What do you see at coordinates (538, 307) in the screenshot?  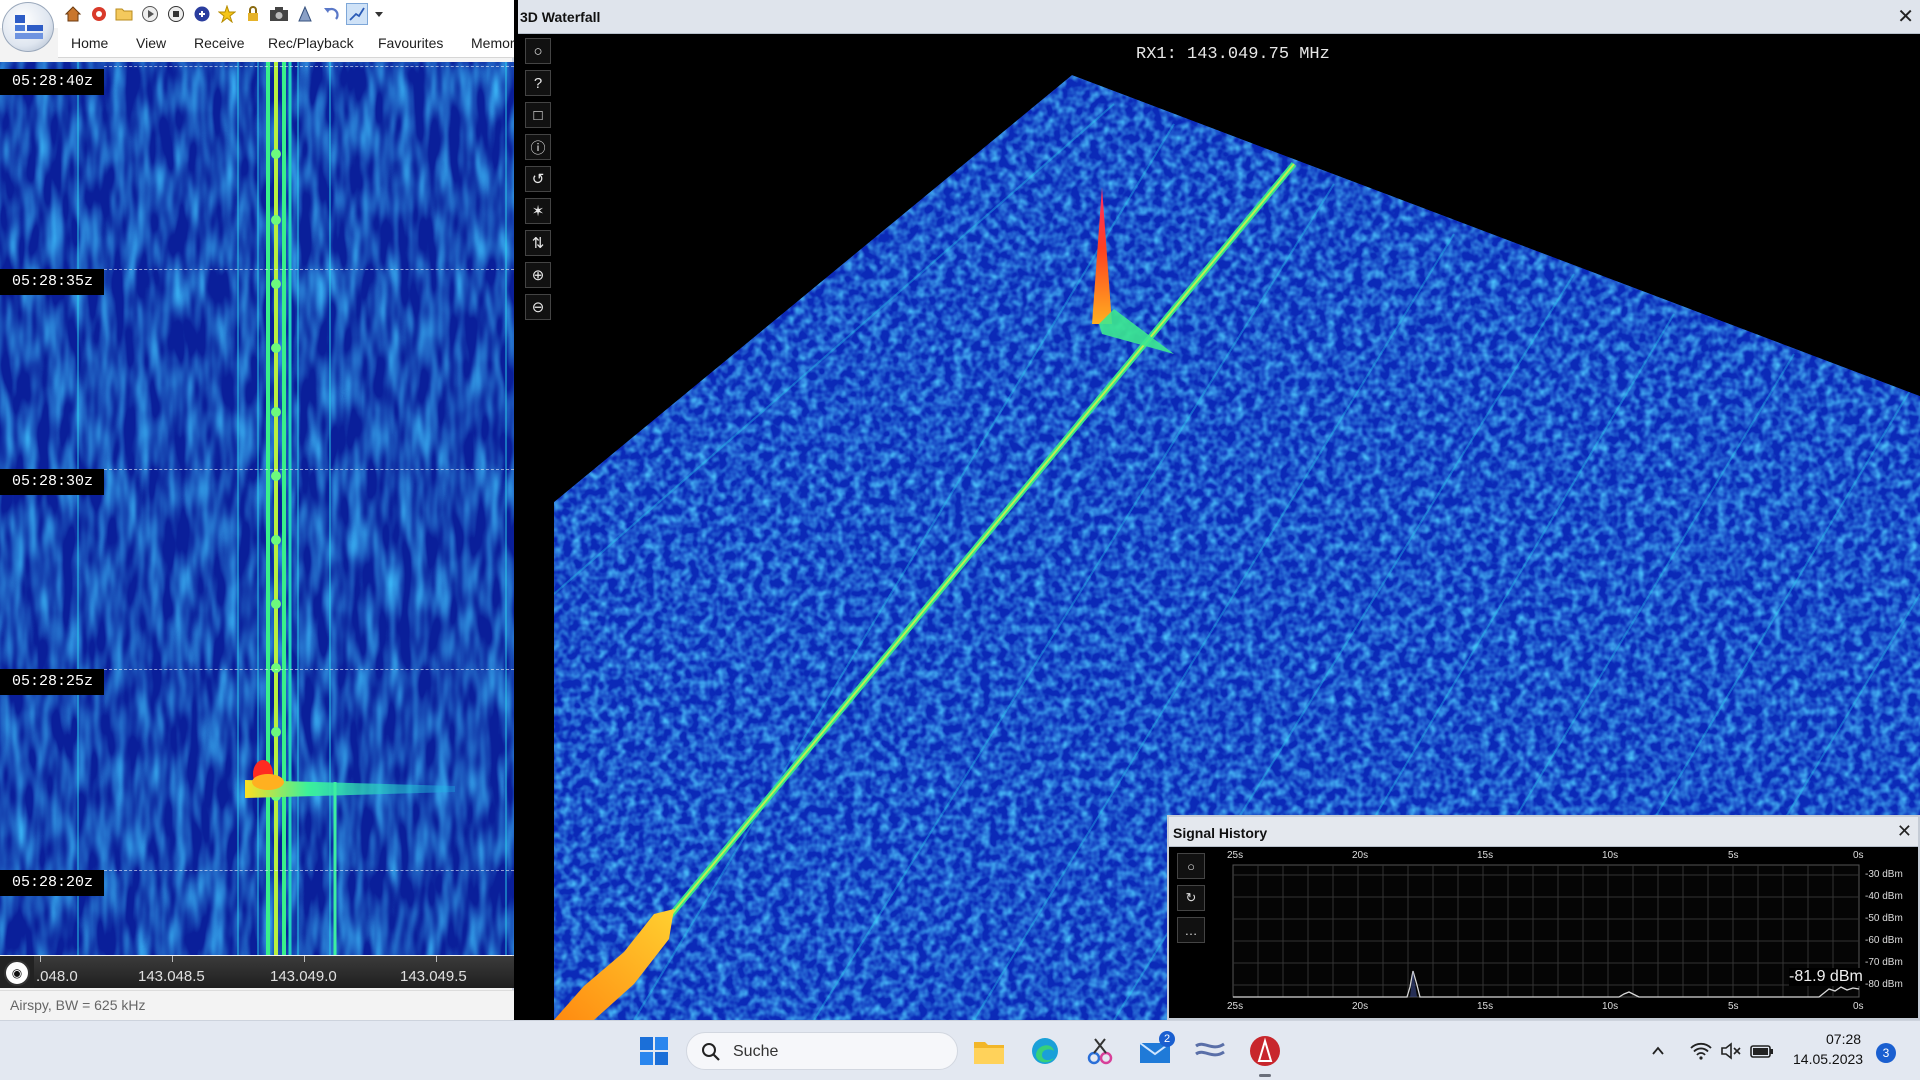 I see `zoom-out-icon: ⊖` at bounding box center [538, 307].